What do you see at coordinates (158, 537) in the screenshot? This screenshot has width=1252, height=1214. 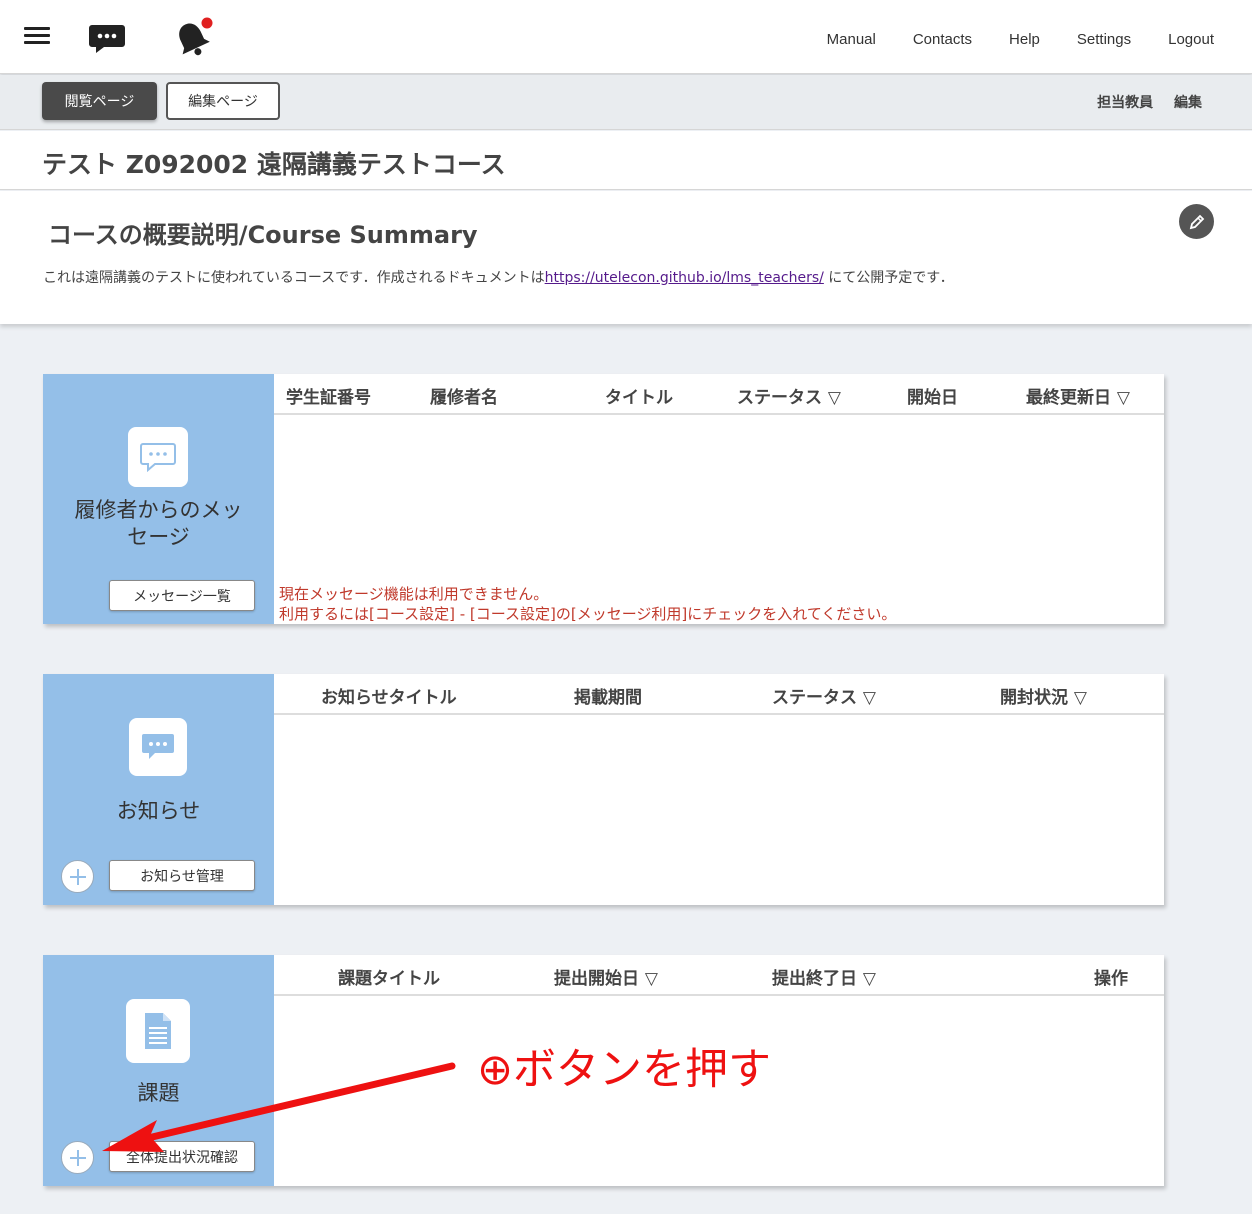 I see `messages-label-line2: セージ` at bounding box center [158, 537].